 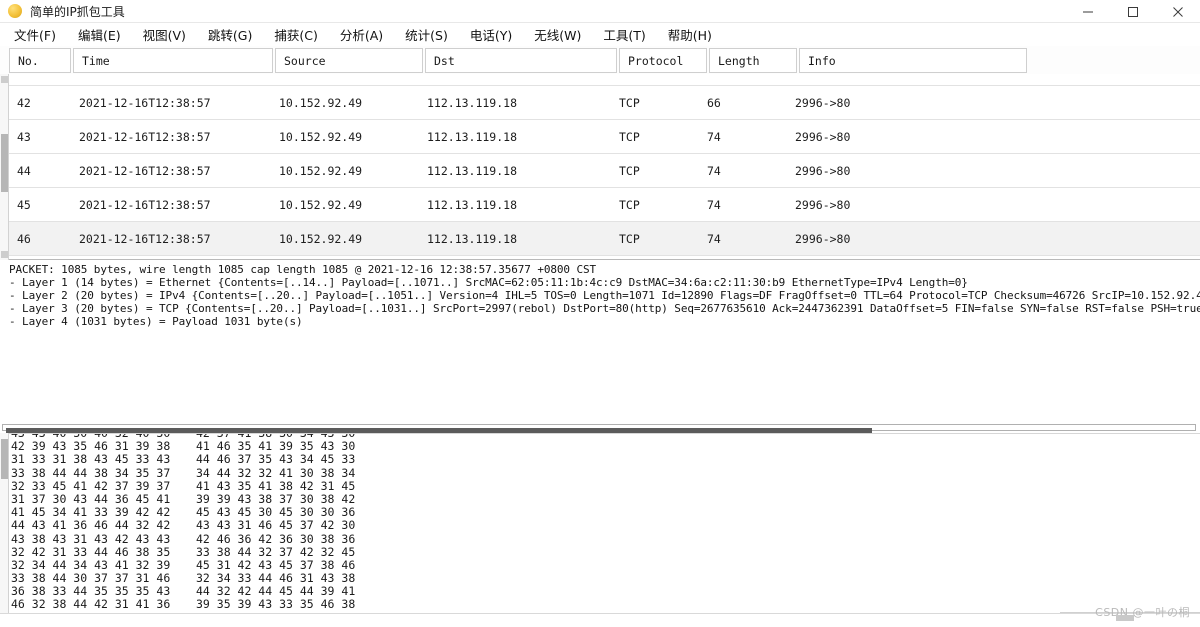 What do you see at coordinates (913, 60) in the screenshot?
I see `column-header-info: Info` at bounding box center [913, 60].